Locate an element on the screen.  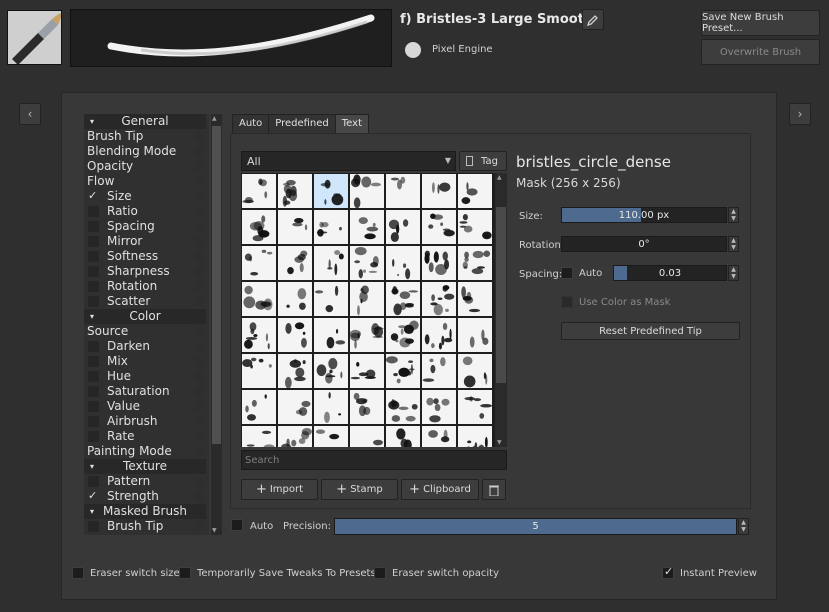
rotation-spinbox: ▲ ▼ is located at coordinates (733, 244).